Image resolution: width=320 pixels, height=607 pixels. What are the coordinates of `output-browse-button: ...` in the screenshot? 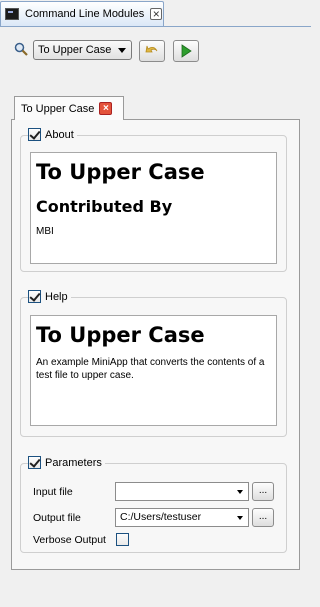 It's located at (263, 517).